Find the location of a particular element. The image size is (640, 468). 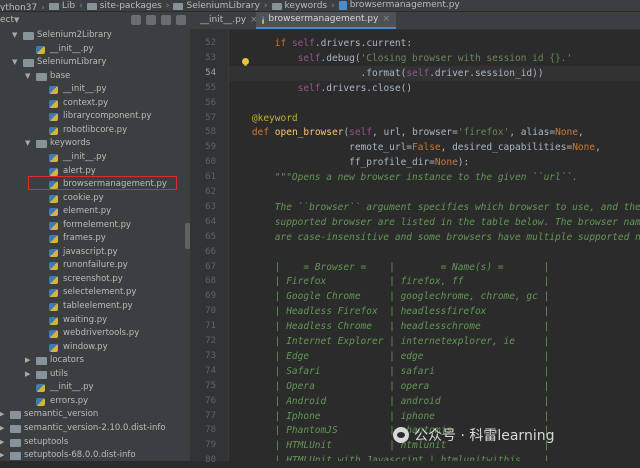

tree-folder-item: ▼ base is located at coordinates (92, 76).